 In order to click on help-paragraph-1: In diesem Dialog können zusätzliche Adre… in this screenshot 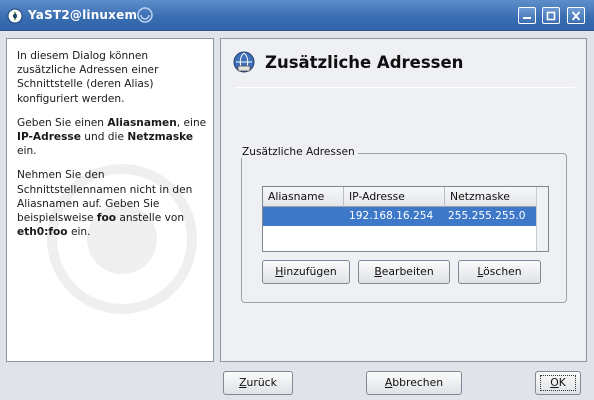, I will do `click(88, 77)`.